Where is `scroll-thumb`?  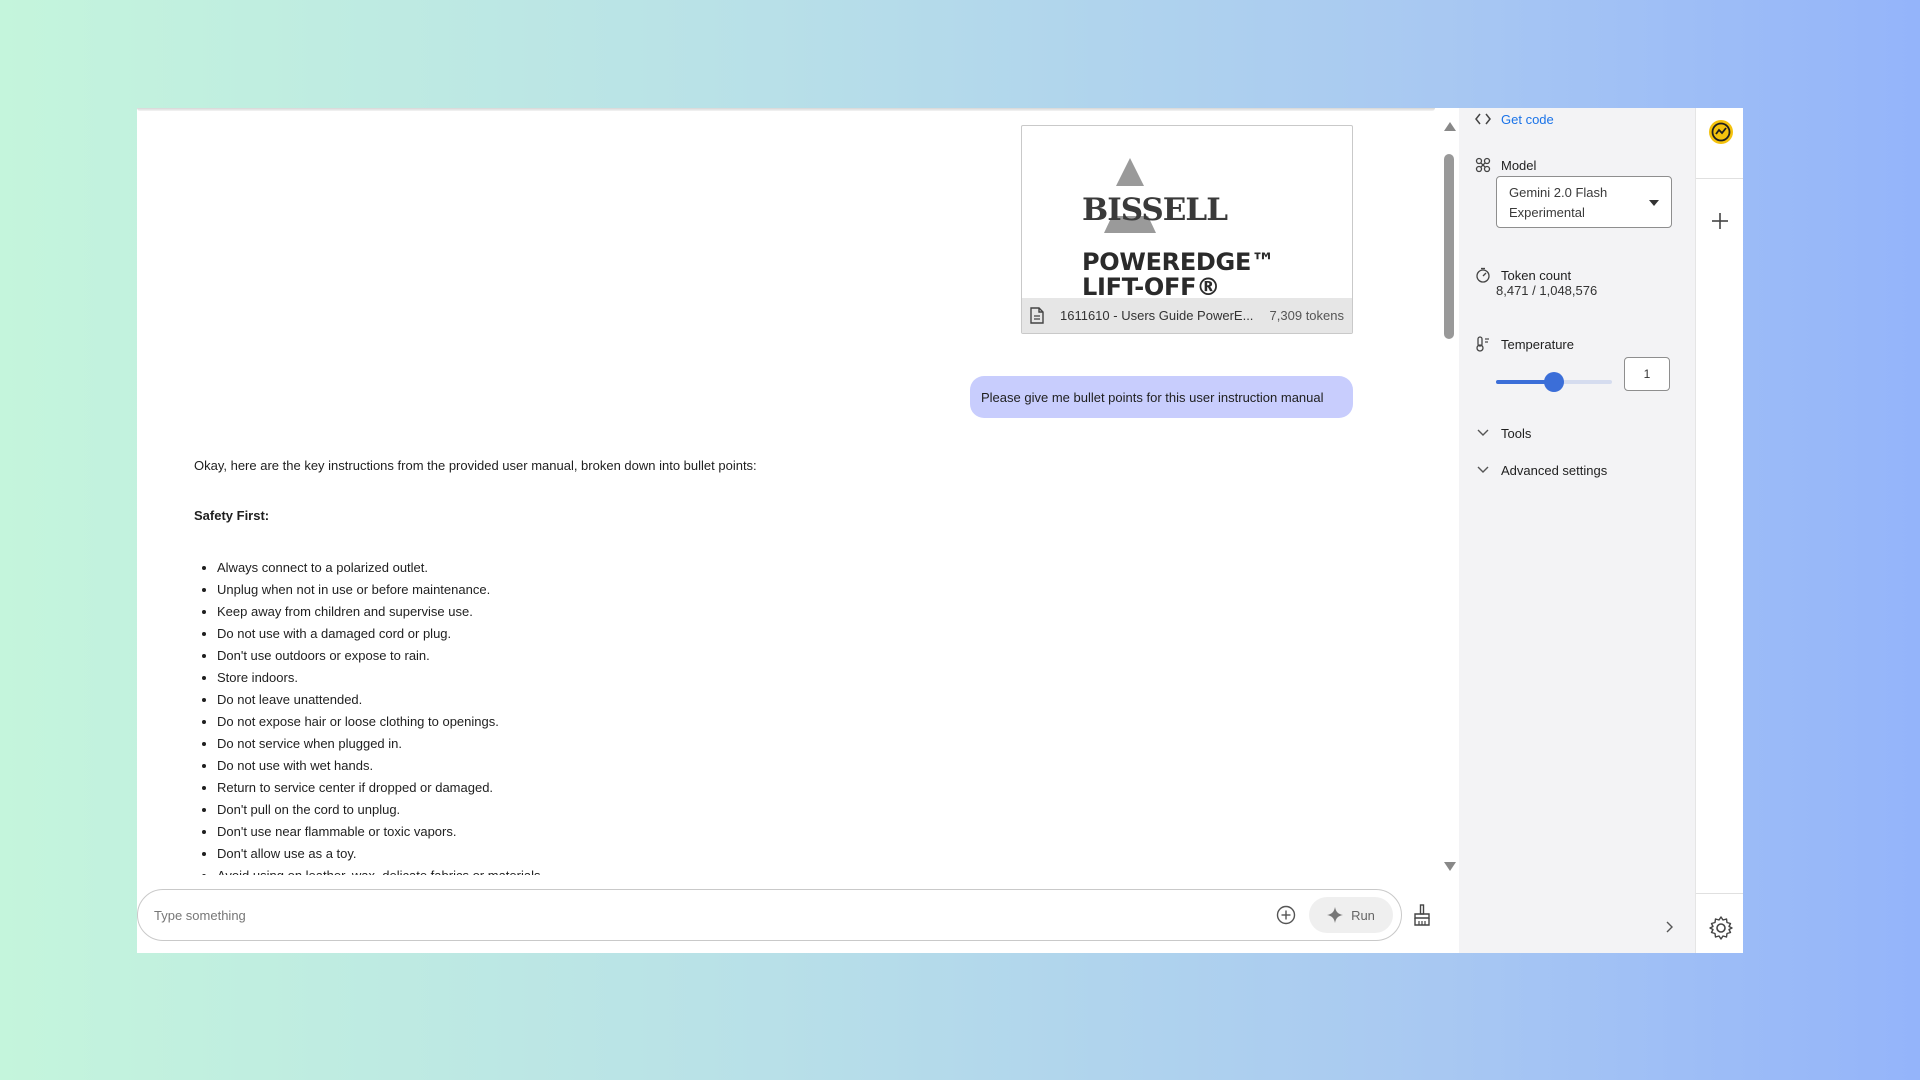
scroll-thumb is located at coordinates (1449, 246).